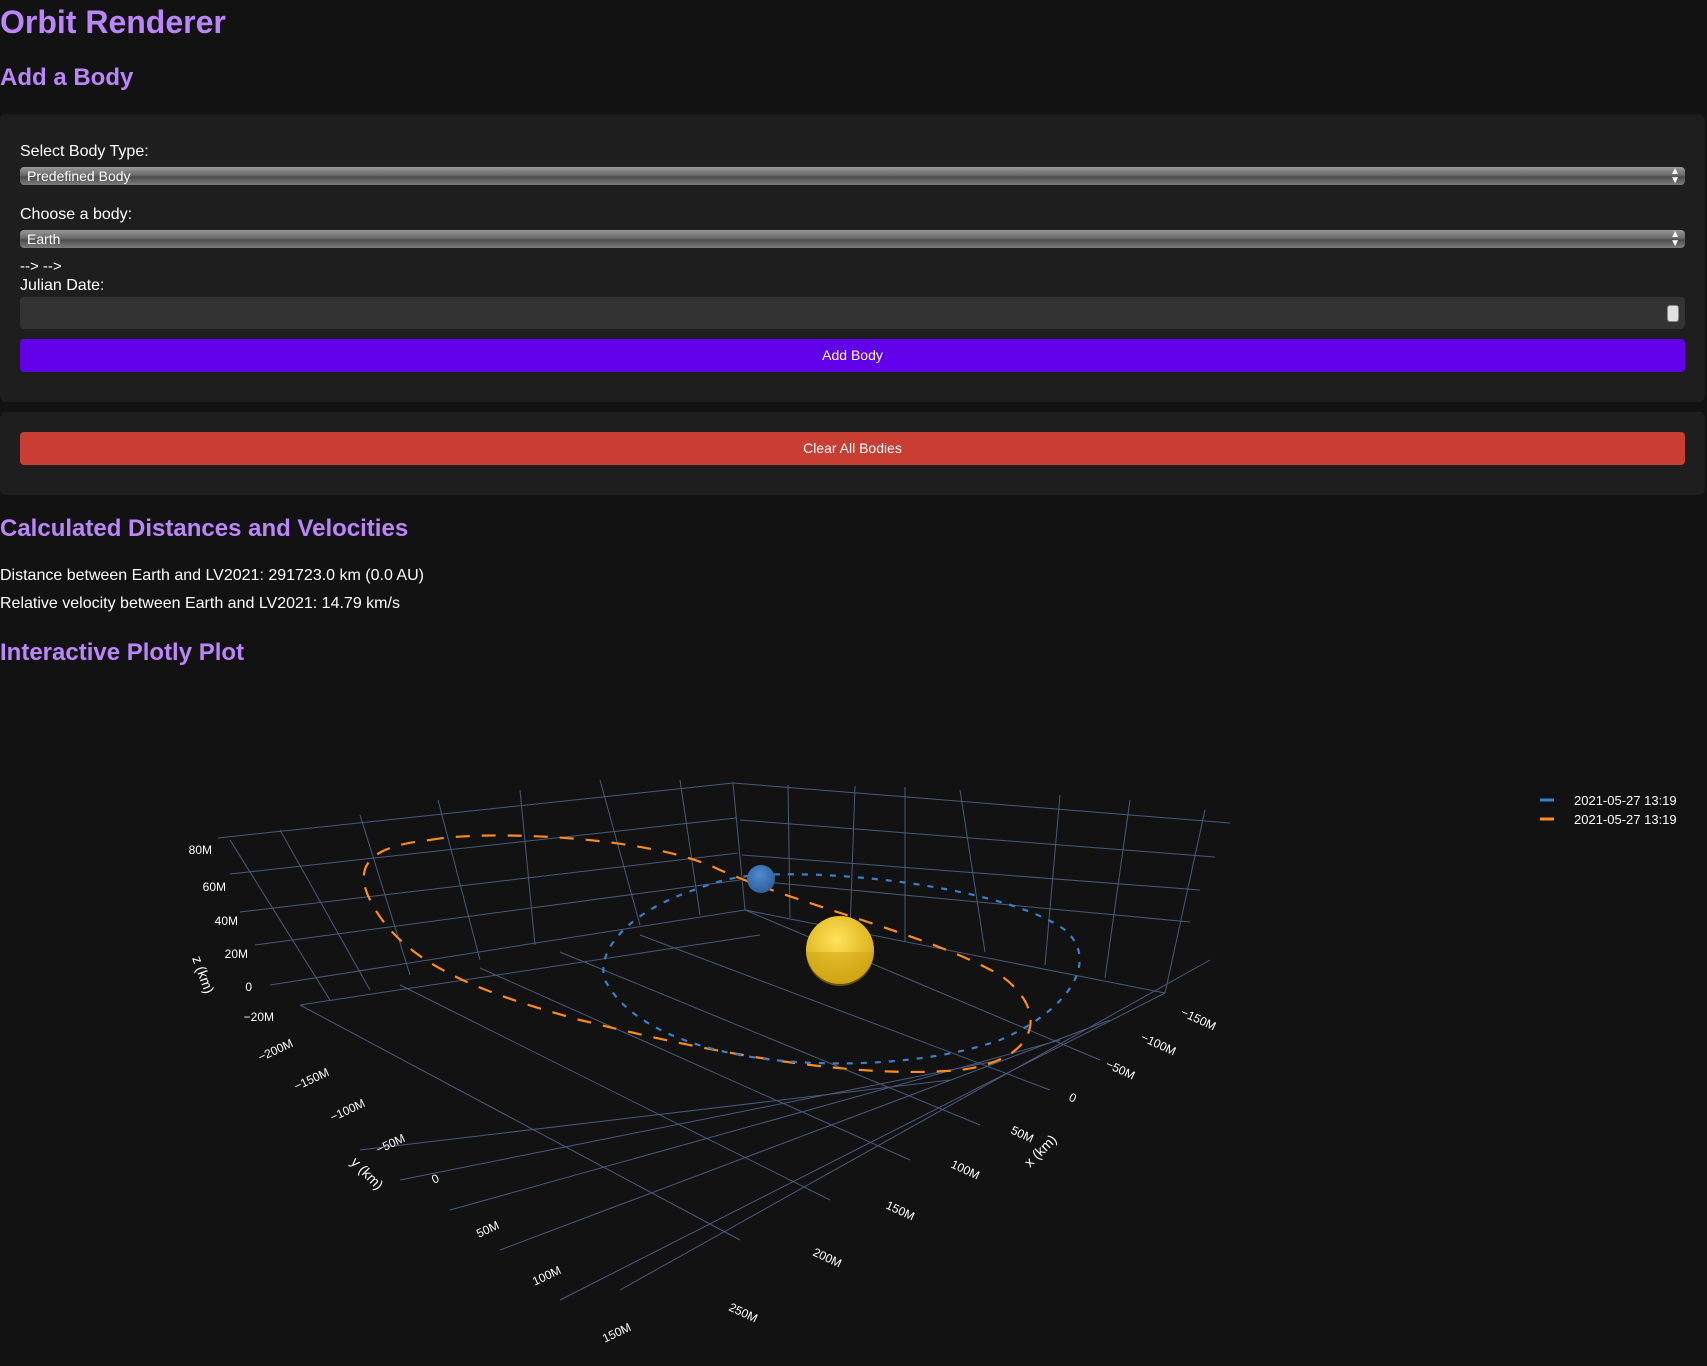  Describe the element at coordinates (214, 887) in the screenshot. I see `z-tick: 60M` at that location.